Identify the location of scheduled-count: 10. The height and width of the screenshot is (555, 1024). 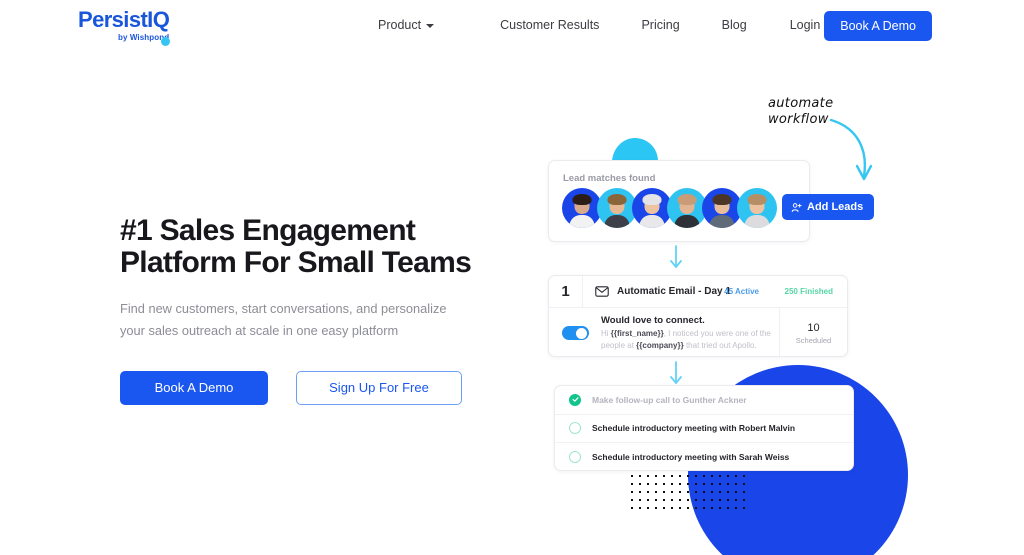
(813, 327).